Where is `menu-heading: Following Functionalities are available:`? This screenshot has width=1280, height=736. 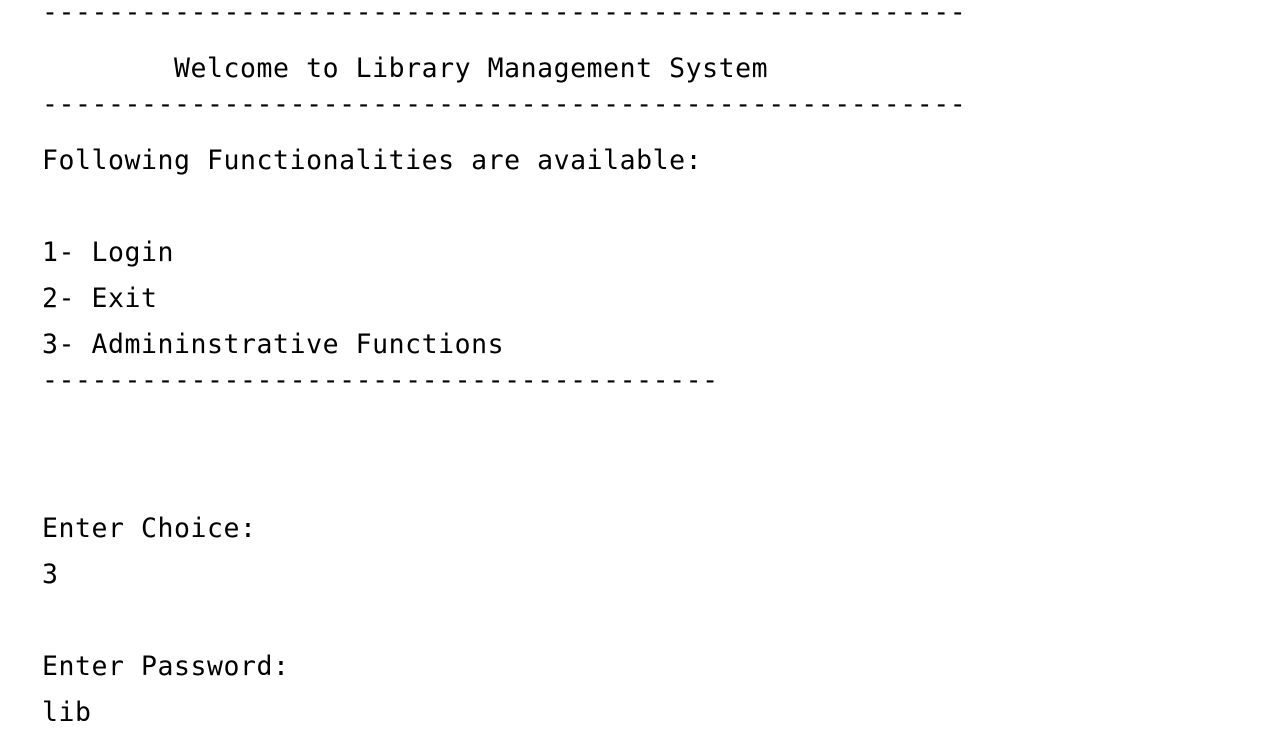 menu-heading: Following Functionalities are available: is located at coordinates (372, 160).